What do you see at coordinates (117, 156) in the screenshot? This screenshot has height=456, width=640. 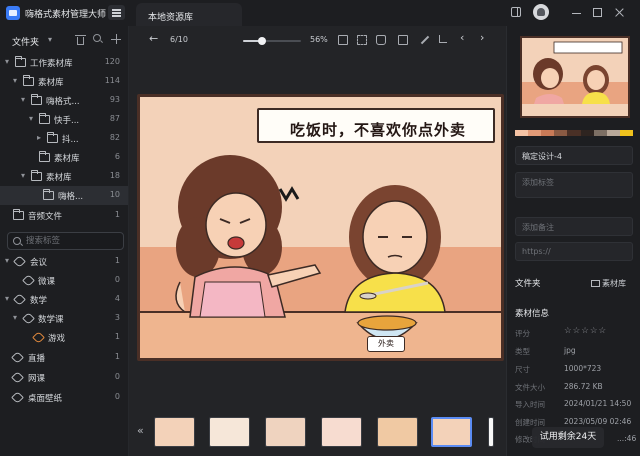 I see `folder-count: 6` at bounding box center [117, 156].